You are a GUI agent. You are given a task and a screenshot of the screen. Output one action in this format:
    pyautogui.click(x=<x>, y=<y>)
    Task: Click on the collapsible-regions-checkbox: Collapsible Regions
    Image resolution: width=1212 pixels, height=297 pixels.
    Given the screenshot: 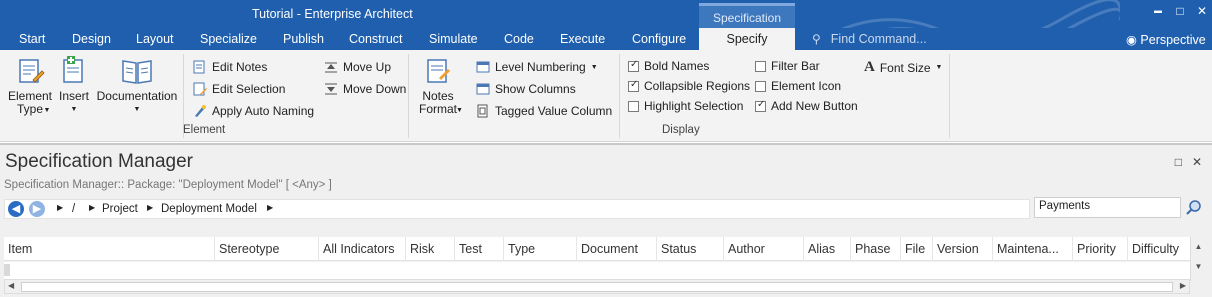 What is the action you would take?
    pyautogui.click(x=689, y=86)
    